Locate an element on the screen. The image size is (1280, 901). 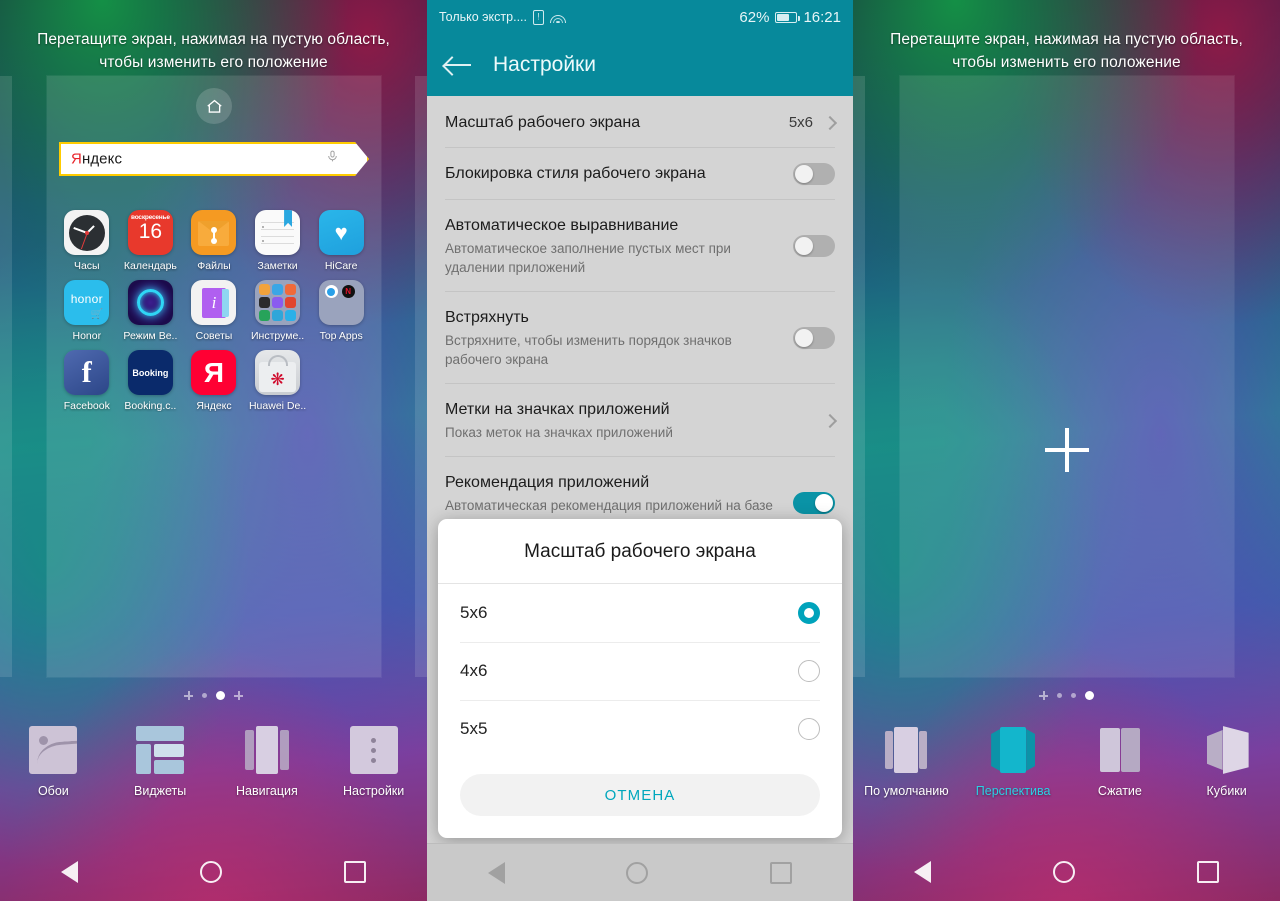
radio-selected-icon is located at coordinates (809, 613).